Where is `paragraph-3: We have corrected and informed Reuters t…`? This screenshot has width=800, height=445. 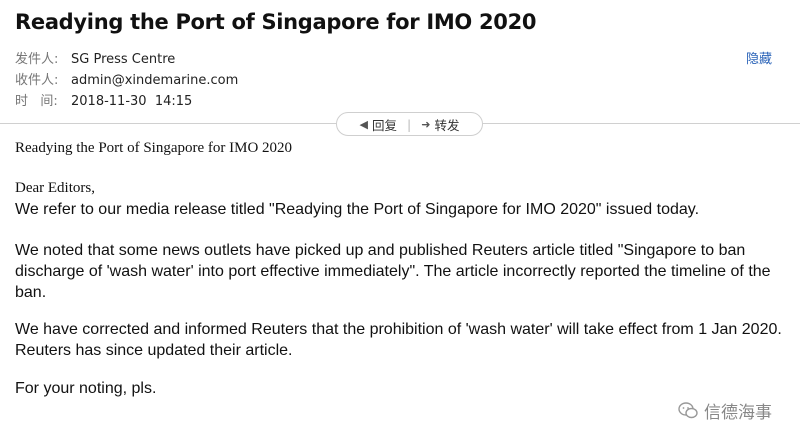 paragraph-3: We have corrected and informed Reuters t… is located at coordinates (398, 340).